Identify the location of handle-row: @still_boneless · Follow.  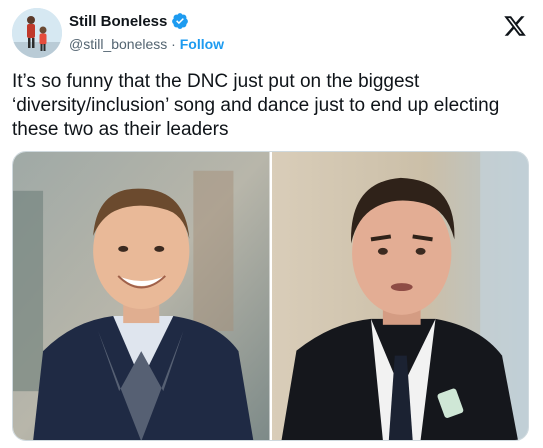
(146, 44).